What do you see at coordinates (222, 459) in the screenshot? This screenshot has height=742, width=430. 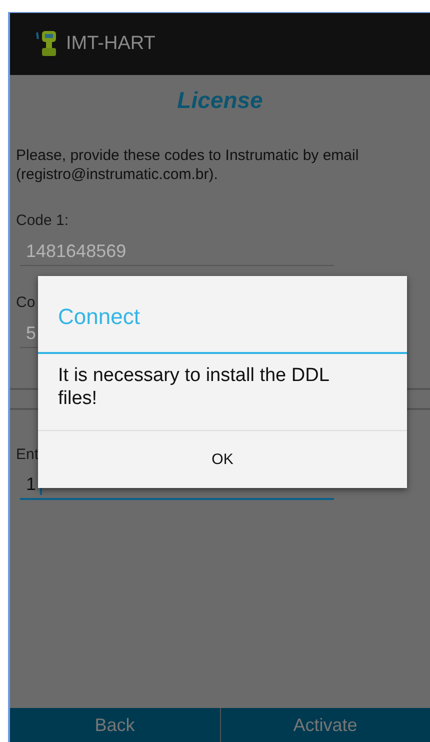 I see `ok-button: OK` at bounding box center [222, 459].